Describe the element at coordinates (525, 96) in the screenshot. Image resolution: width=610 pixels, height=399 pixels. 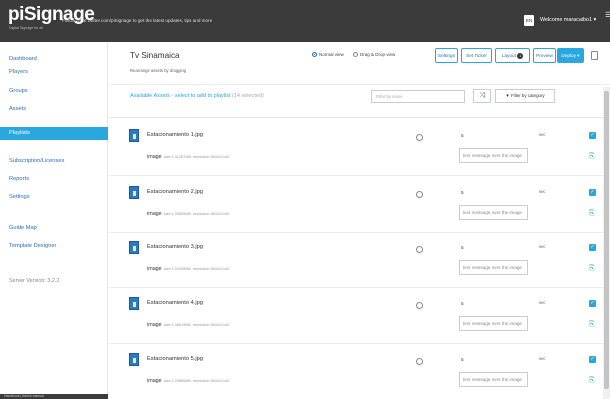
I see `filter-category-button: ▼ Filter by category` at that location.